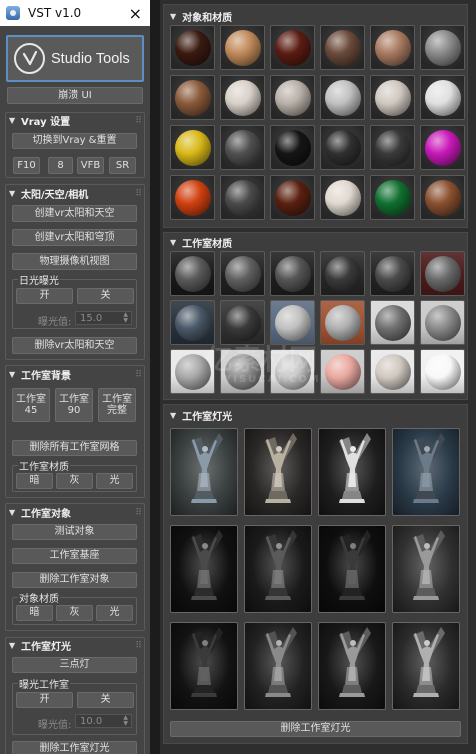 This screenshot has height=754, width=476. What do you see at coordinates (75, 121) in the screenshot?
I see `vray-section-header: ▼ Vray 设置 ⠿` at bounding box center [75, 121].